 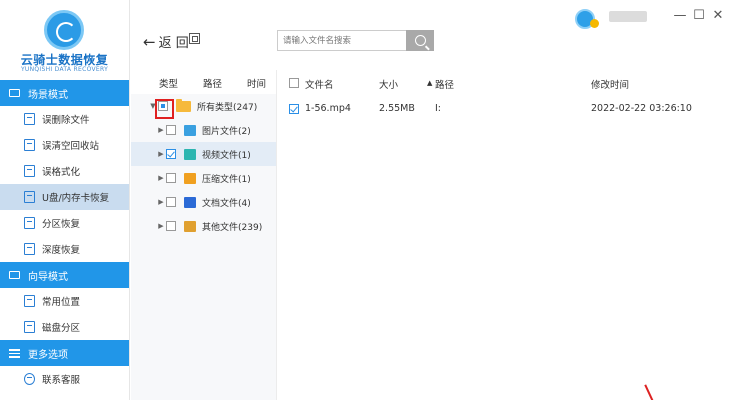 I want to click on search-button, so click(x=420, y=40).